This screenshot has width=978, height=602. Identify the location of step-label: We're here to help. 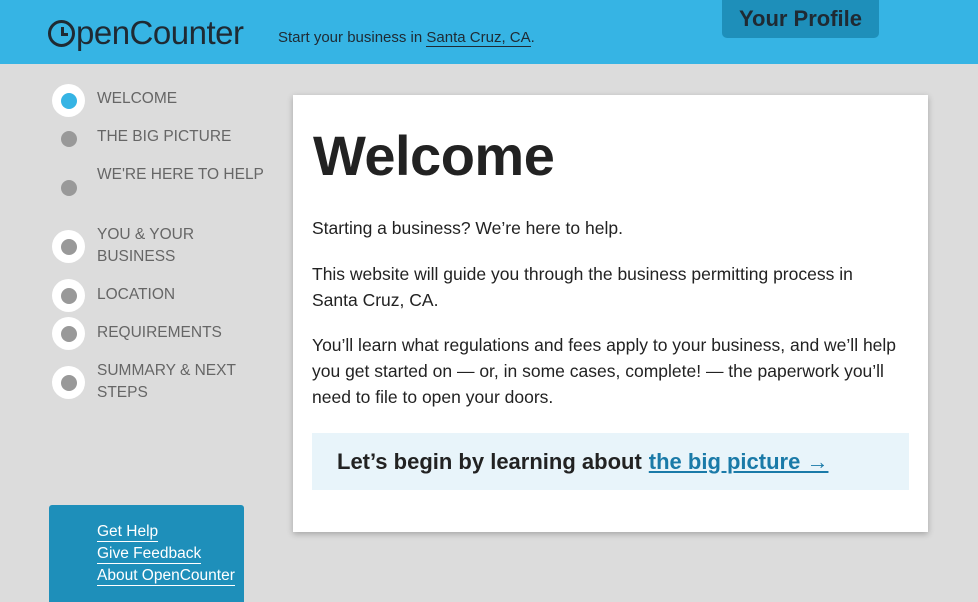
(180, 174).